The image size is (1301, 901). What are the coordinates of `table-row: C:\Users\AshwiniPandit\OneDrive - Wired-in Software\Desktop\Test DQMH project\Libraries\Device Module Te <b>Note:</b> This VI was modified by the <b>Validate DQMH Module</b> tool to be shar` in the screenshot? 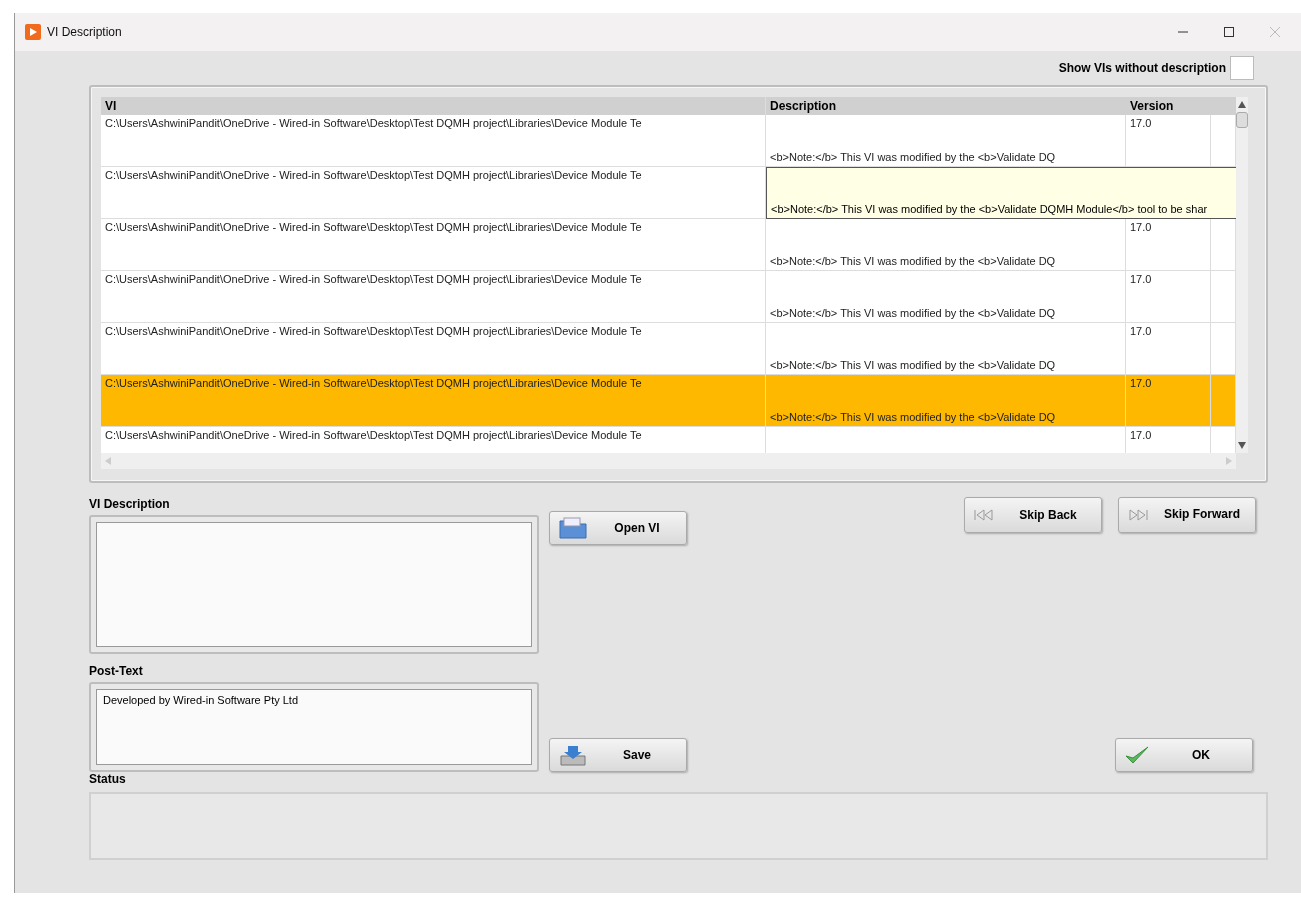 It's located at (668, 193).